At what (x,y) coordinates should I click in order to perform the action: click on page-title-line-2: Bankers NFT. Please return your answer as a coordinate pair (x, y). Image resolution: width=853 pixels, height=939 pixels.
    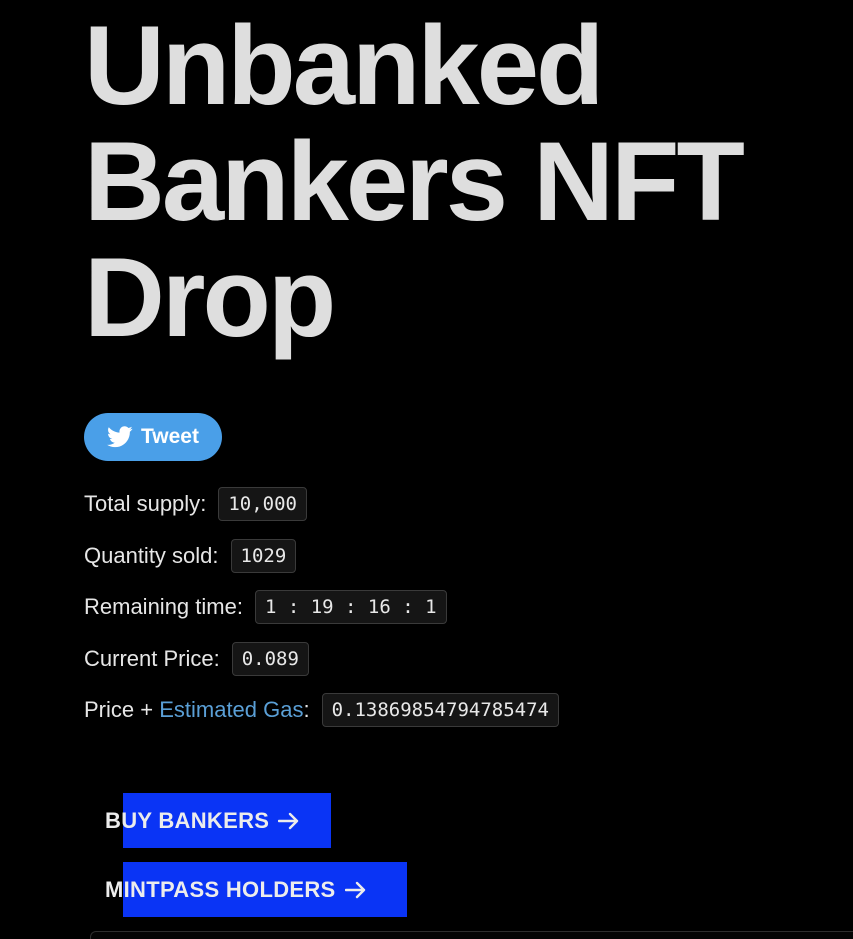
    Looking at the image, I should click on (414, 181).